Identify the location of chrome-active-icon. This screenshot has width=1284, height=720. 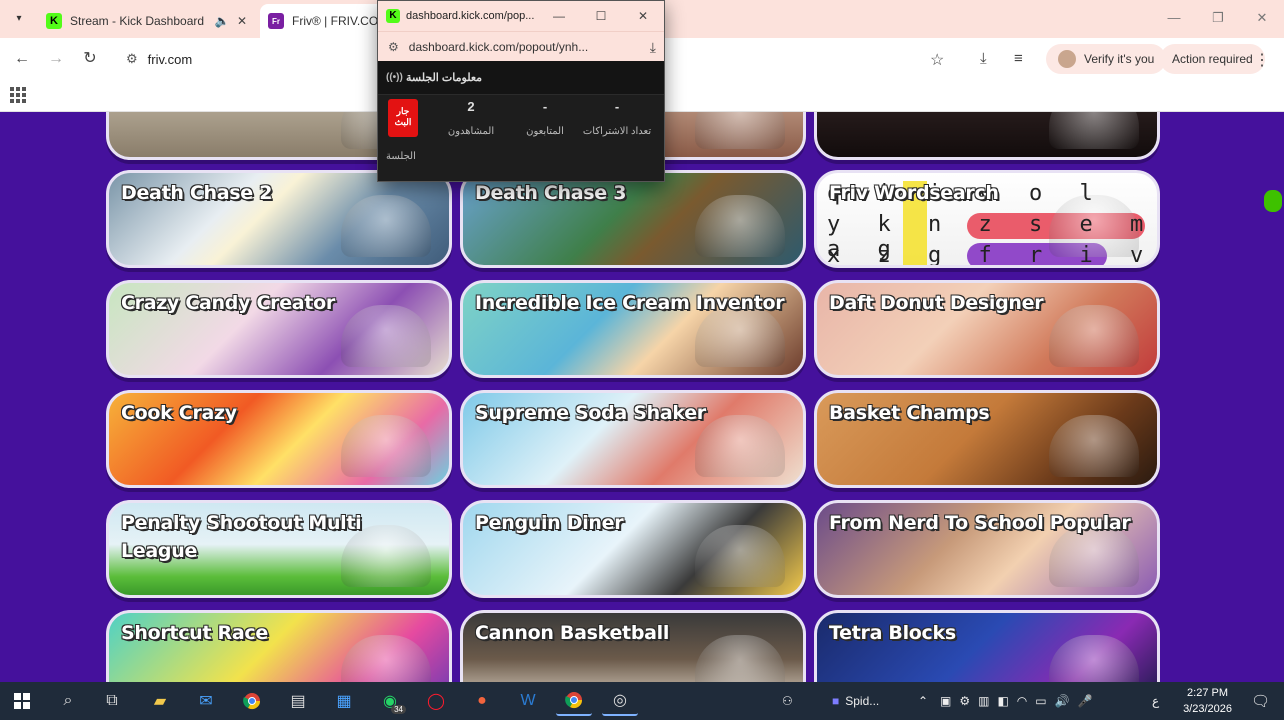
(574, 701).